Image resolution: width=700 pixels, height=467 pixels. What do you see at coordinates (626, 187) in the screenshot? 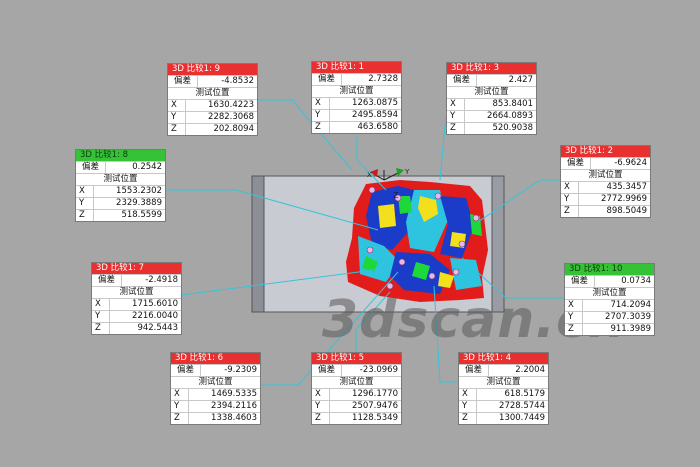
I see `x-value: 435.3457` at bounding box center [626, 187].